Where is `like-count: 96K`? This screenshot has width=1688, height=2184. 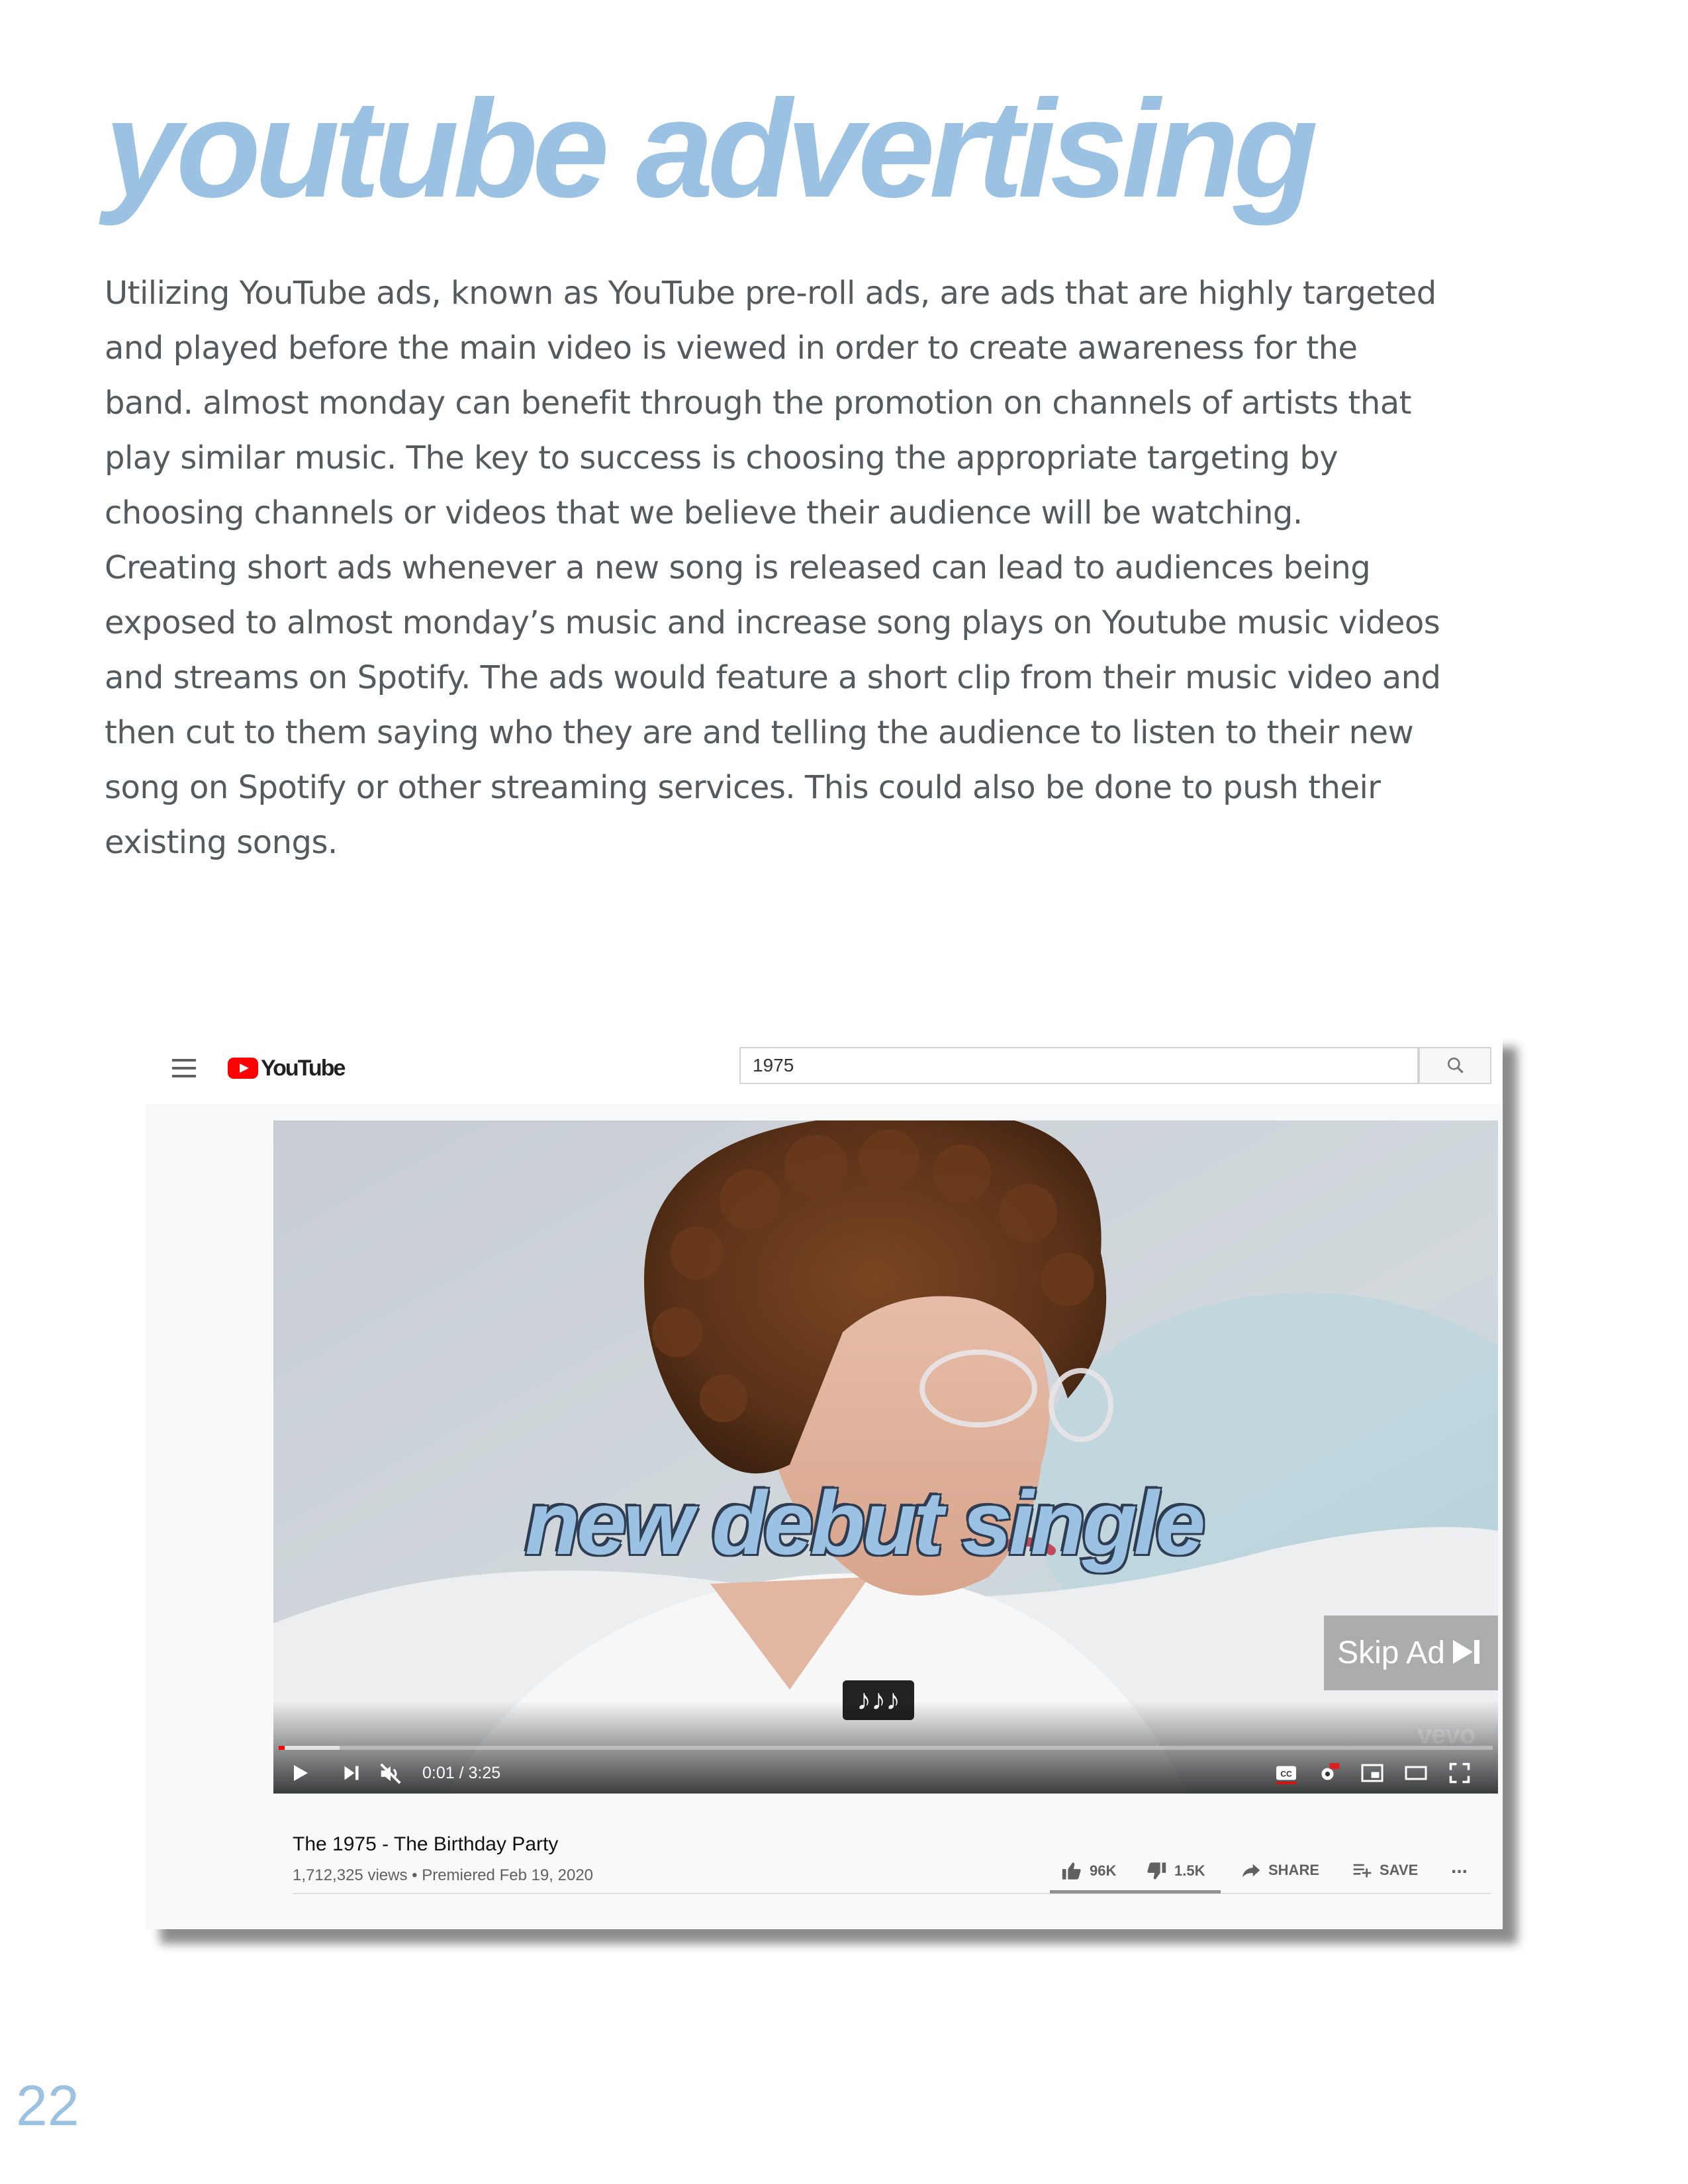 like-count: 96K is located at coordinates (1103, 1871).